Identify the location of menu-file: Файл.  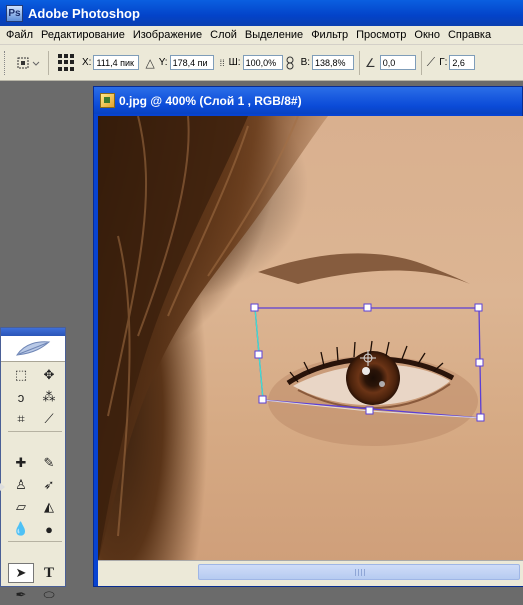
(19, 35).